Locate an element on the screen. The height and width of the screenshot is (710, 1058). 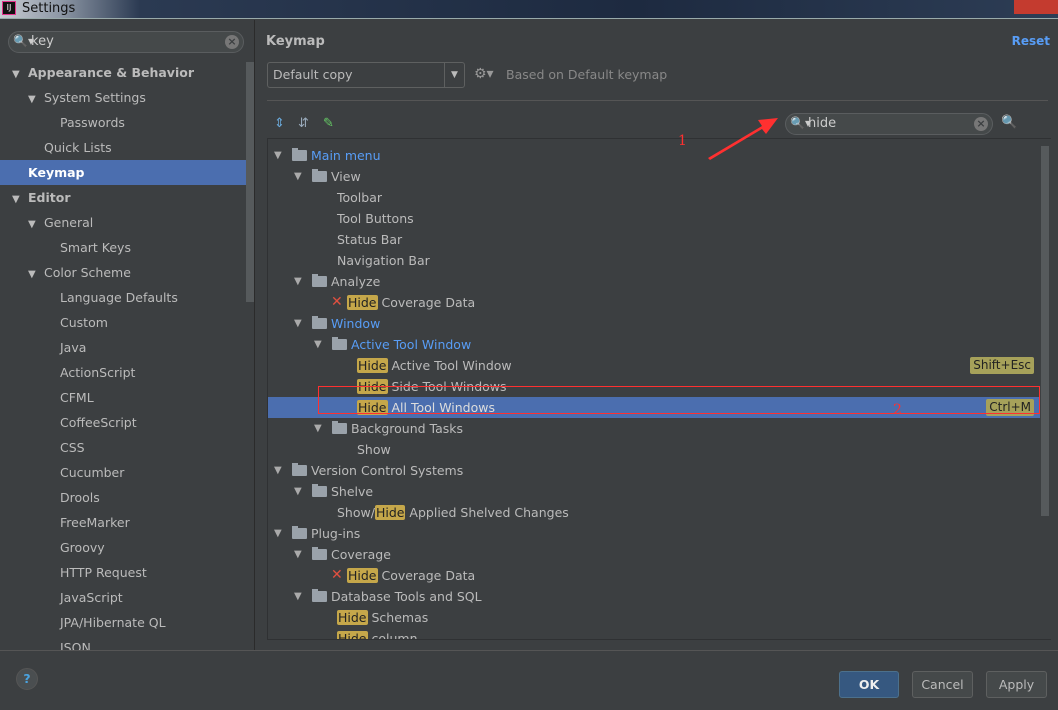
sidebar-item: JPA/Hibernate QL is located at coordinates (123, 622).